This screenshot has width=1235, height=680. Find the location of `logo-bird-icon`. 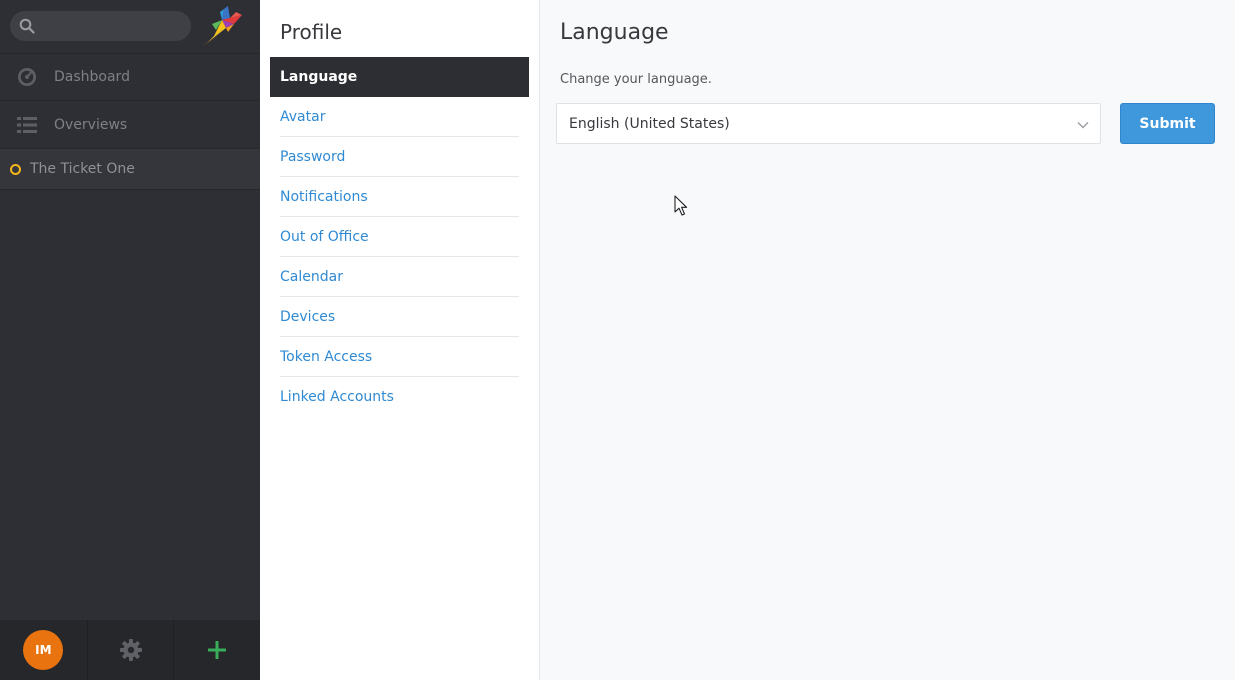

logo-bird-icon is located at coordinates (222, 26).